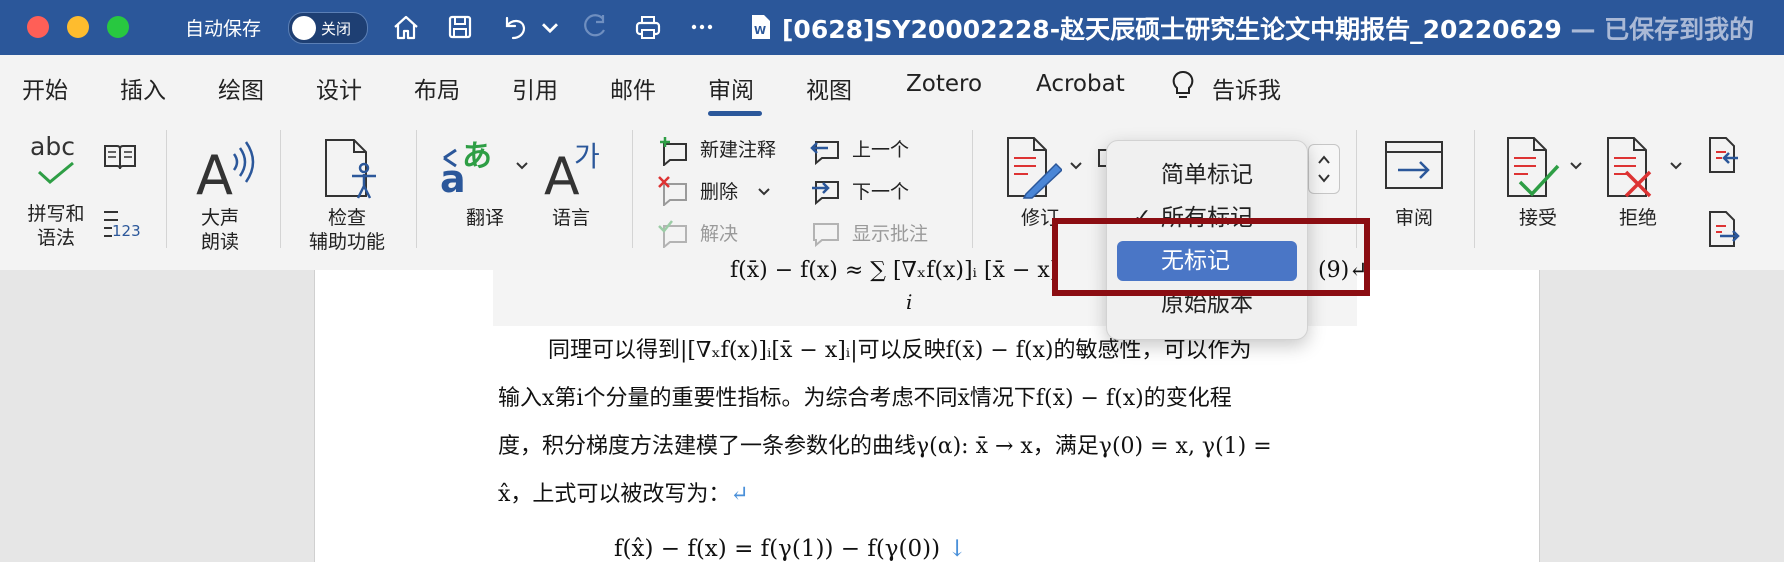 This screenshot has height=562, width=1784. I want to click on word-doc-icon: W, so click(761, 27).